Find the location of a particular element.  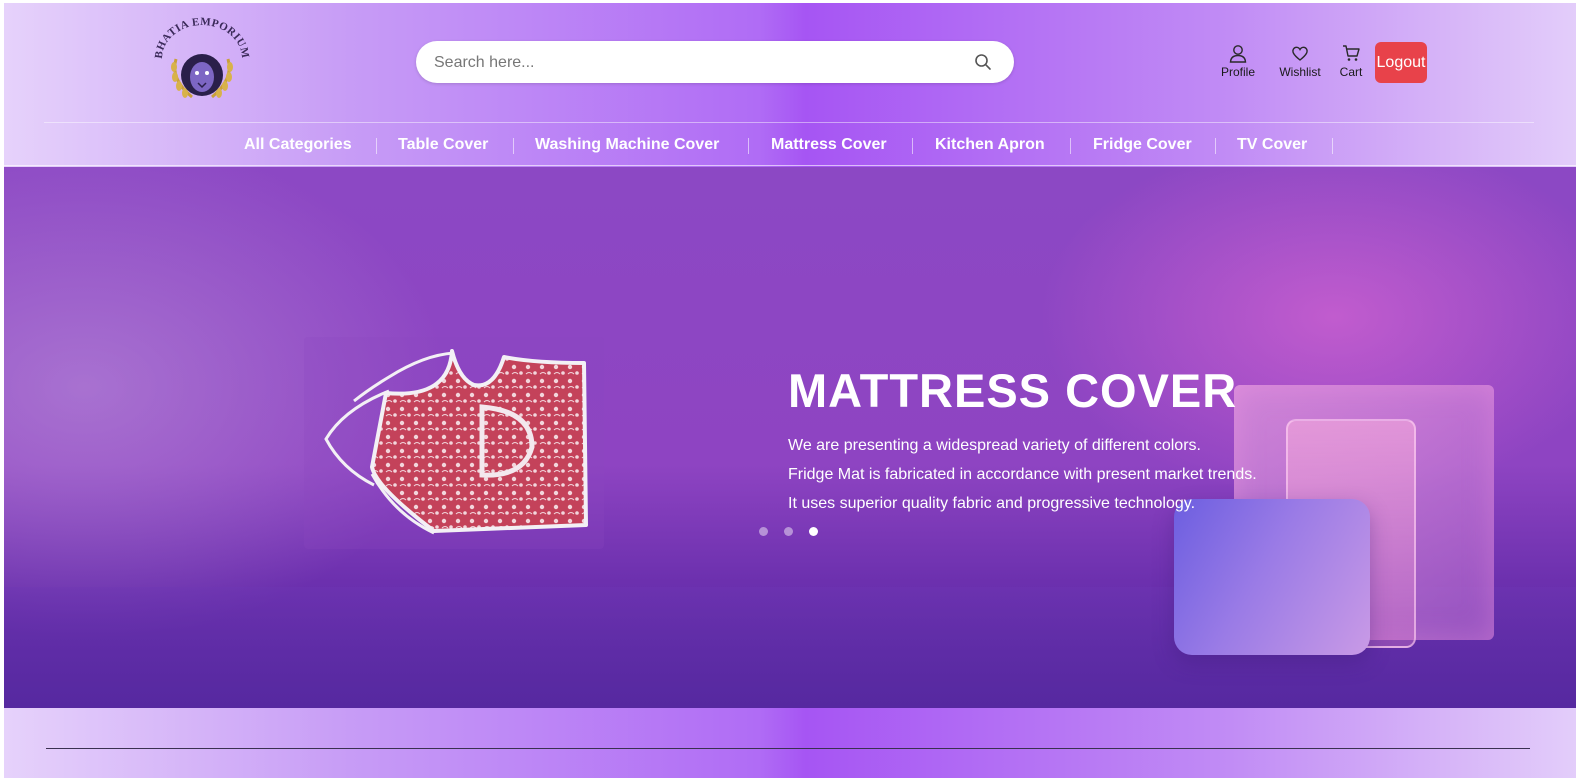

search-bar is located at coordinates (715, 63).